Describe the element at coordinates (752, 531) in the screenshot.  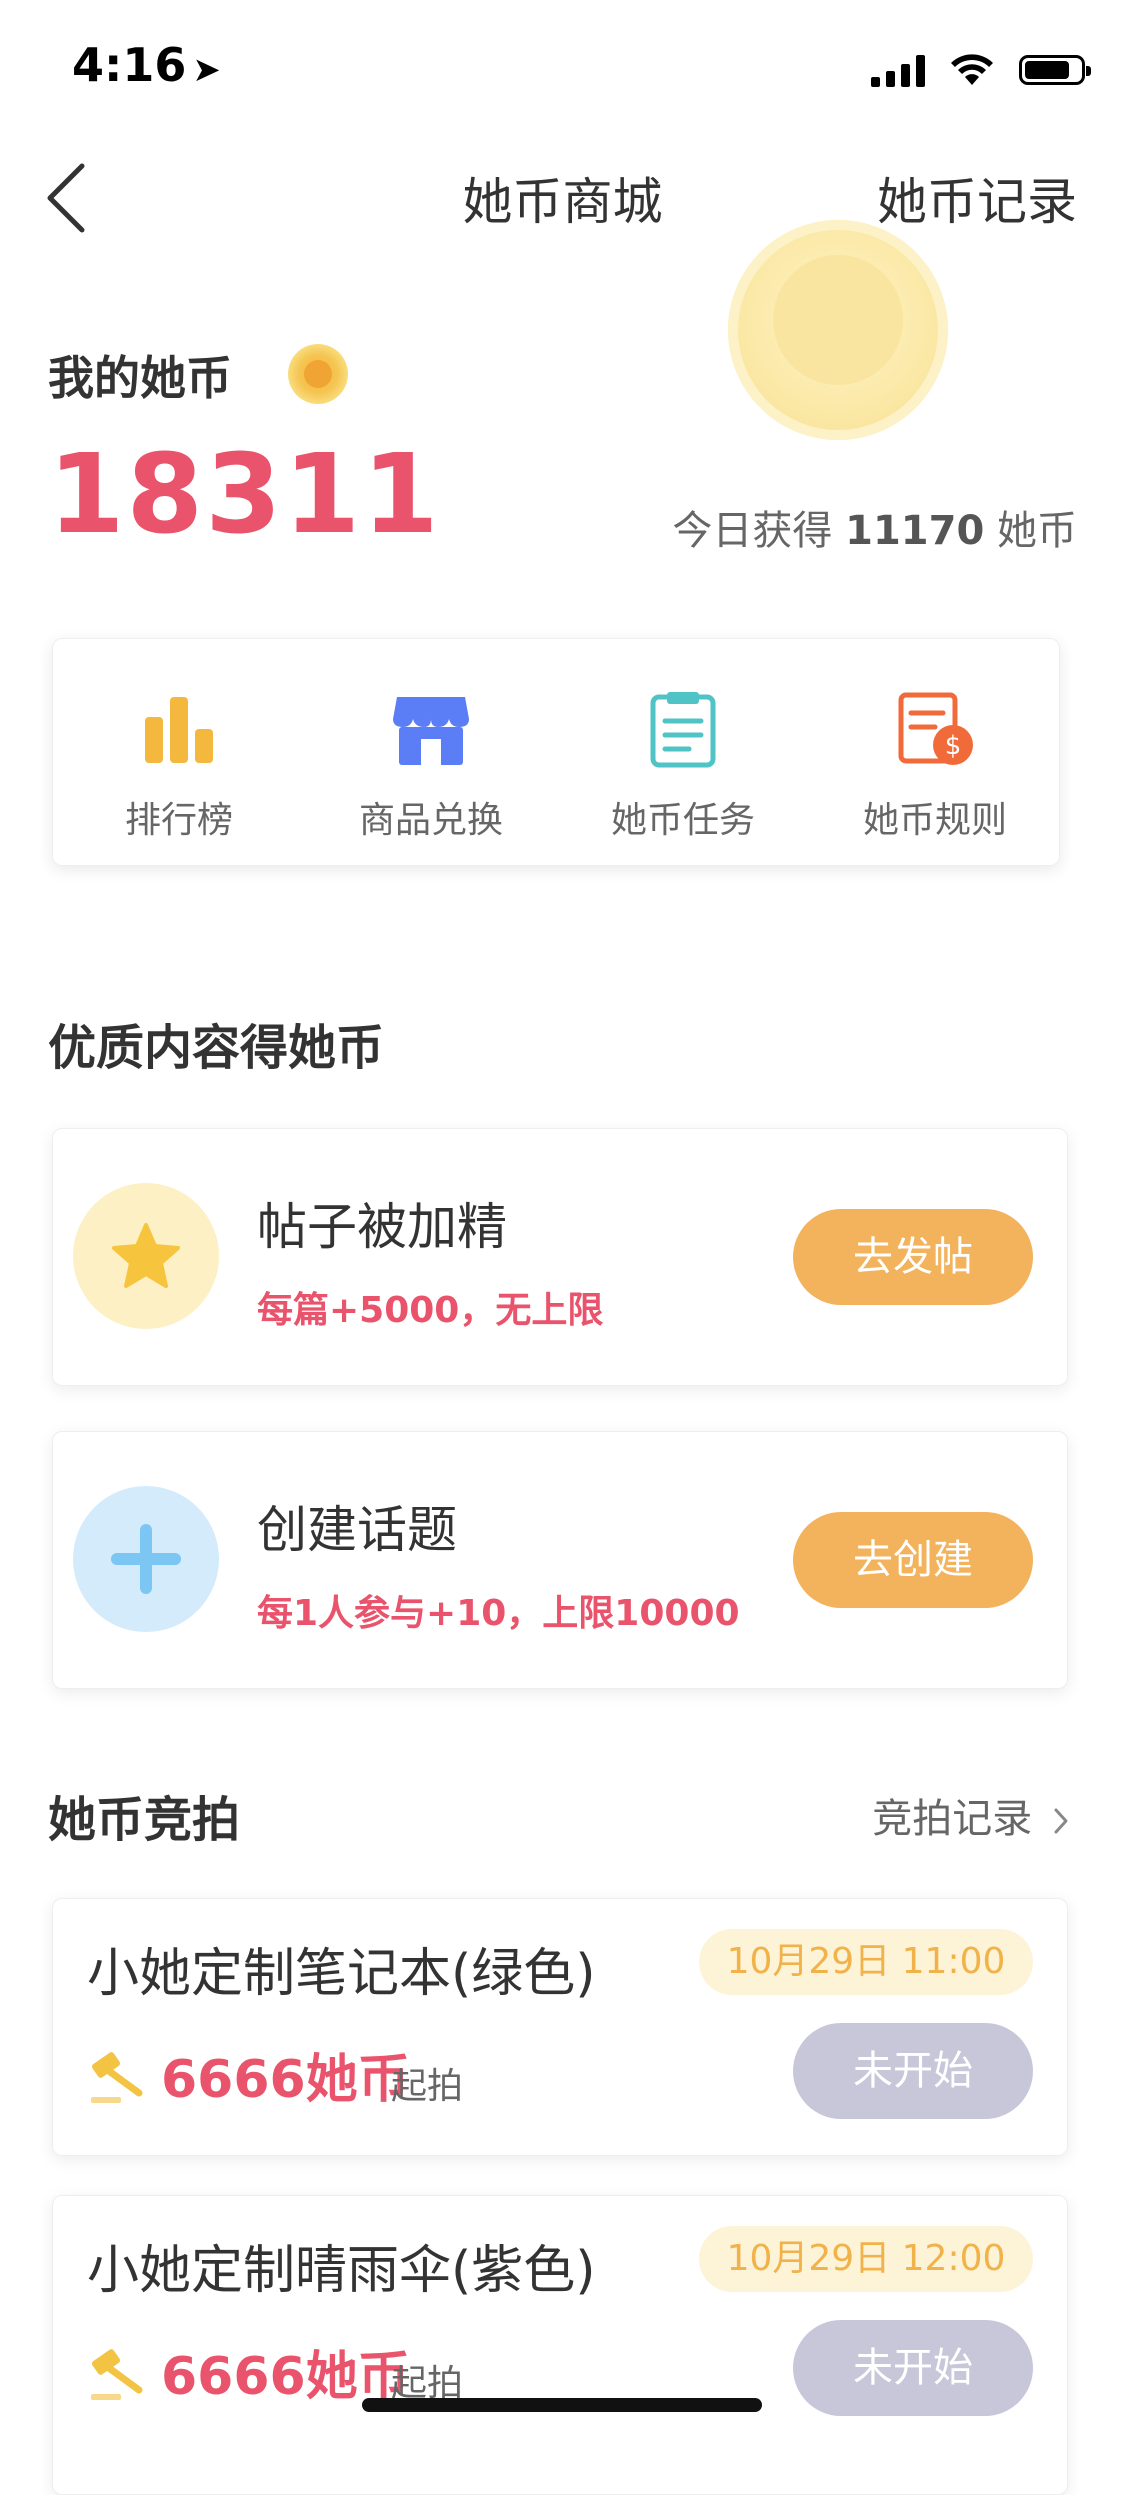
I see `today-earned-prefix: 今日获得` at that location.